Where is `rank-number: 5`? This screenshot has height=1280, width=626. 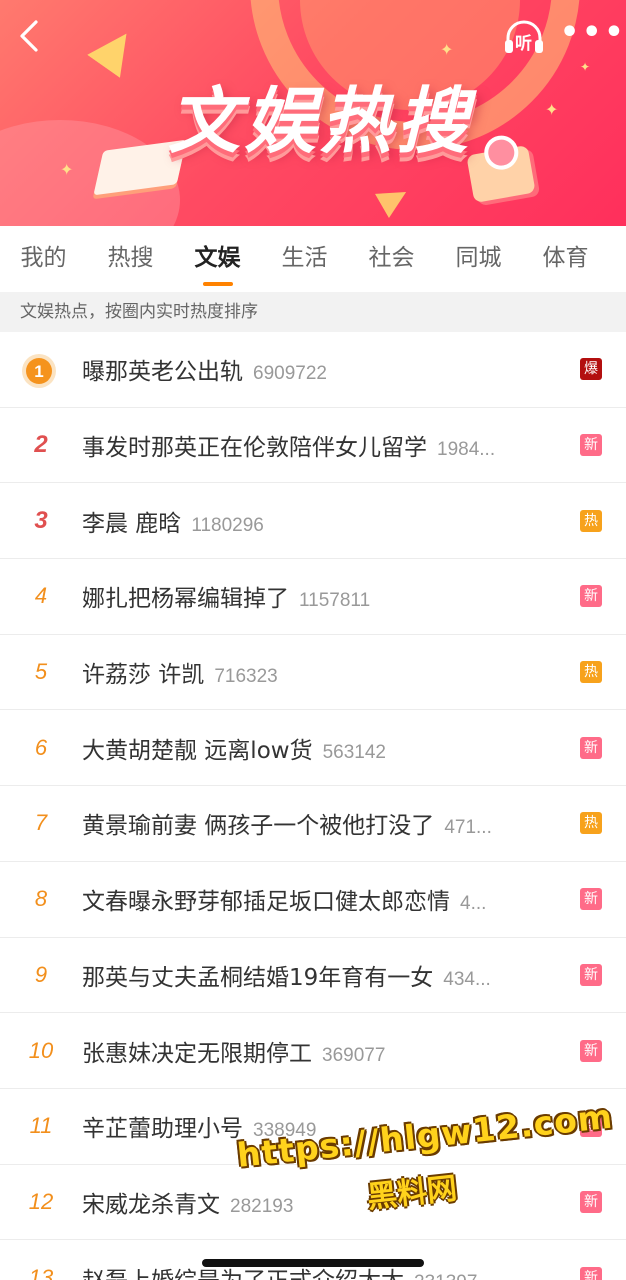 rank-number: 5 is located at coordinates (41, 672).